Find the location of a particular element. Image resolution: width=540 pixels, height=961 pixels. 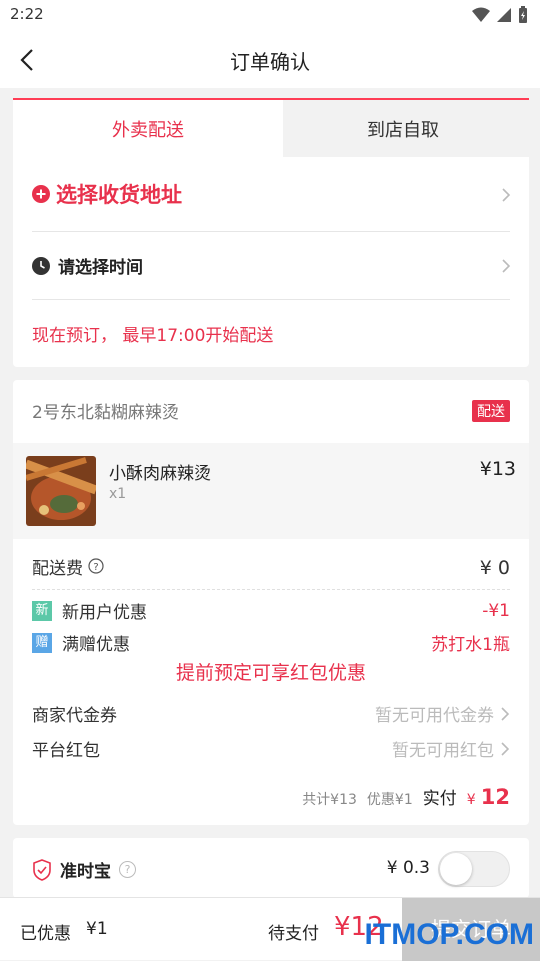

item-price: ¥13 is located at coordinates (497, 469).